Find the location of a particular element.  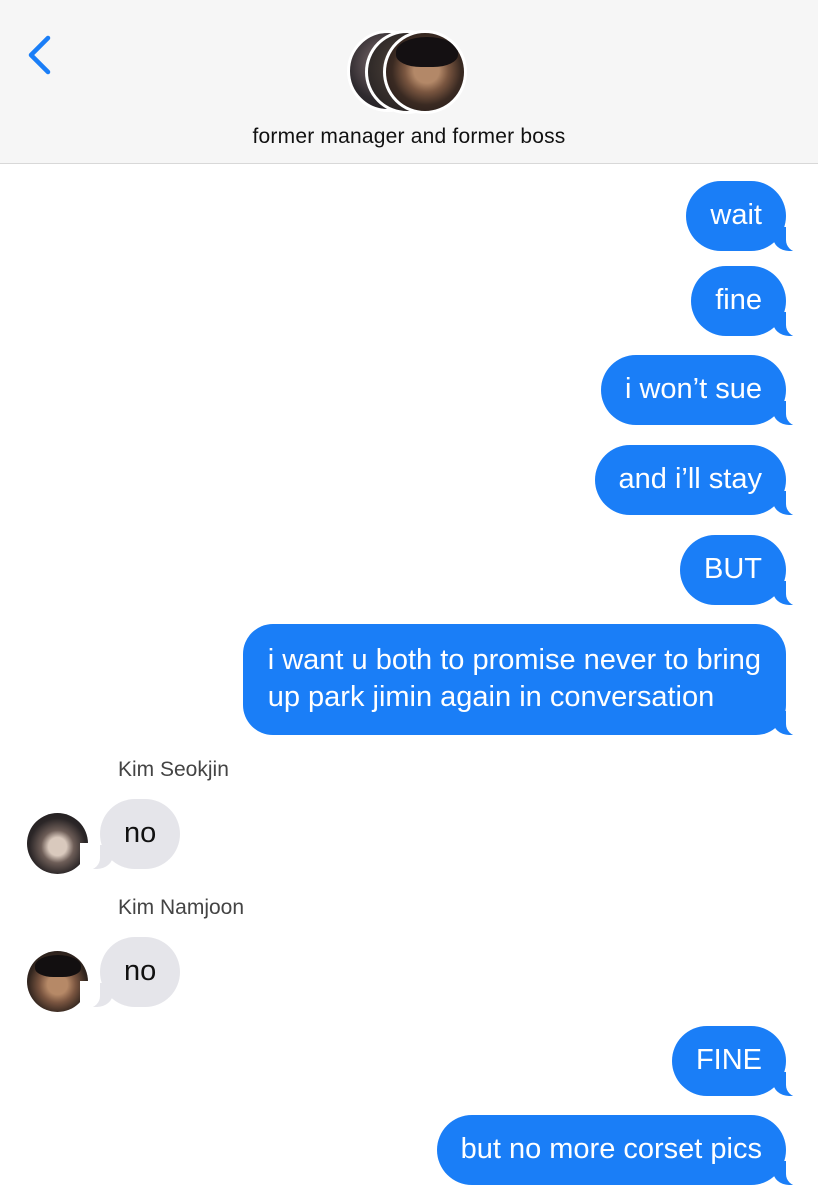

back-button is located at coordinates (40, 55).